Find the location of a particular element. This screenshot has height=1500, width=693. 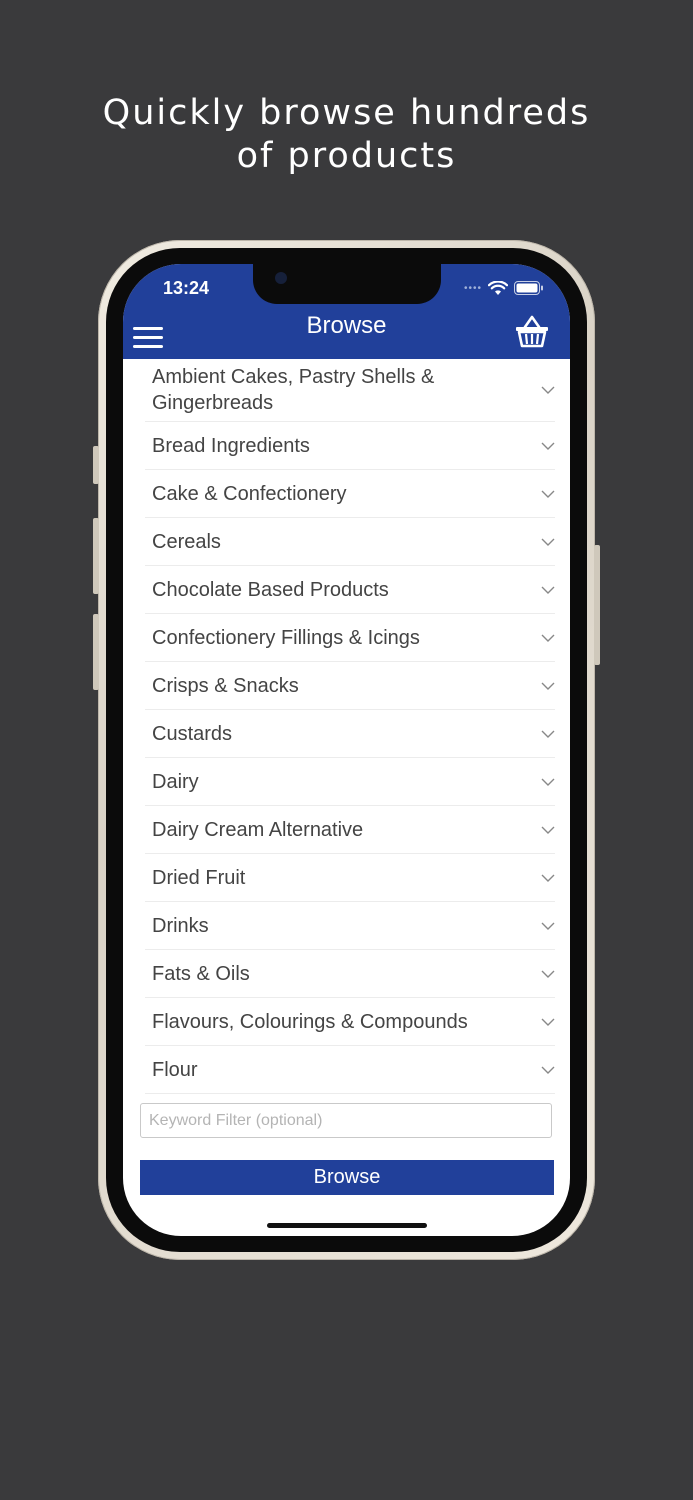

category-item: Custards is located at coordinates (350, 734).